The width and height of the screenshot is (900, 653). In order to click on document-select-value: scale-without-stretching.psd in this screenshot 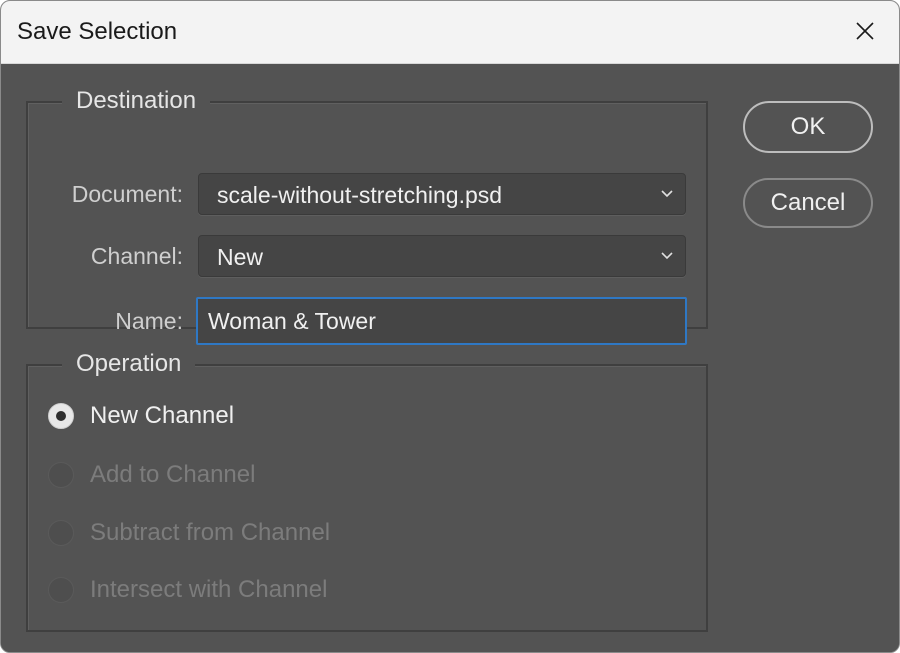, I will do `click(360, 195)`.